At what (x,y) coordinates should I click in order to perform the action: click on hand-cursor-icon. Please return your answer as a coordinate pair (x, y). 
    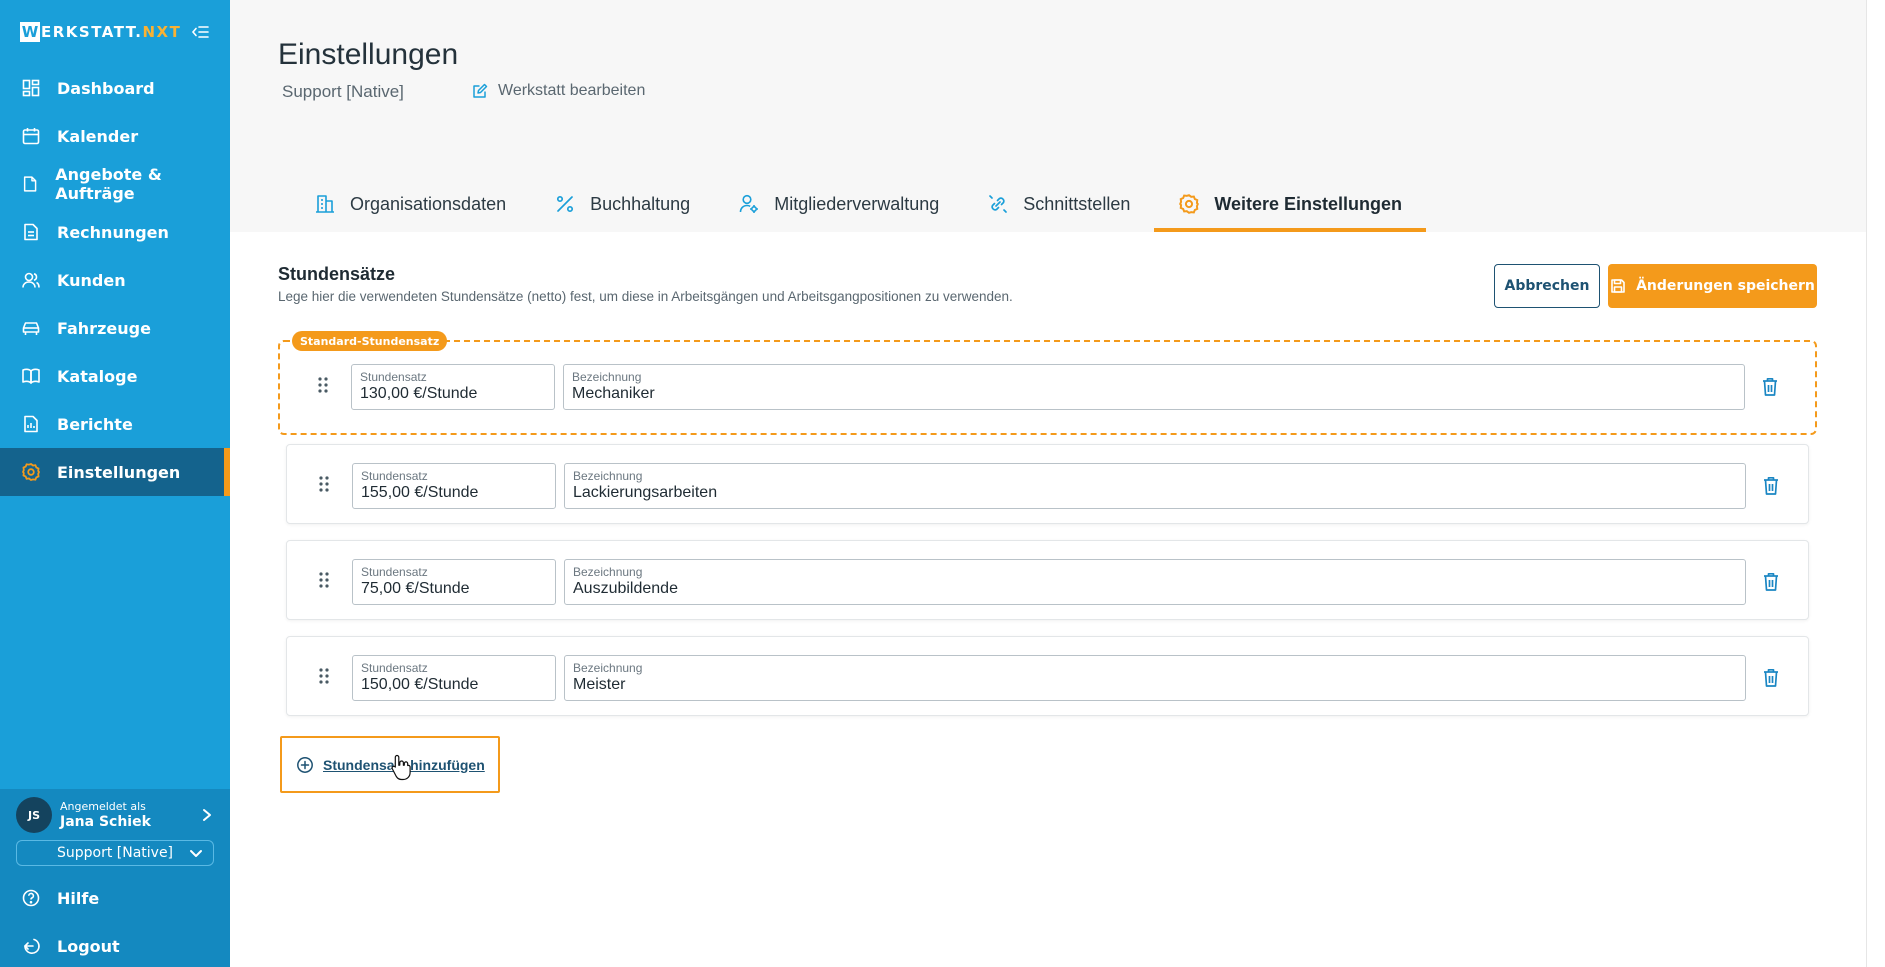
    Looking at the image, I should click on (401, 767).